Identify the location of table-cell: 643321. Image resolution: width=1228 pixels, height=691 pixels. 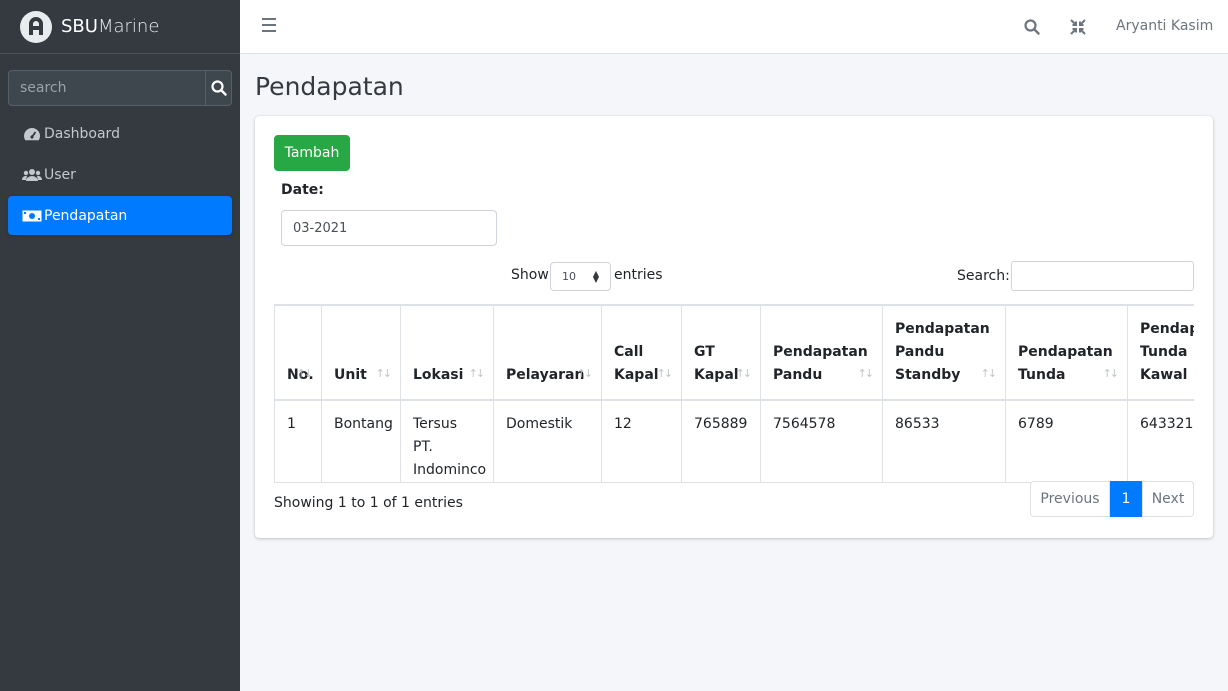
(1160, 441).